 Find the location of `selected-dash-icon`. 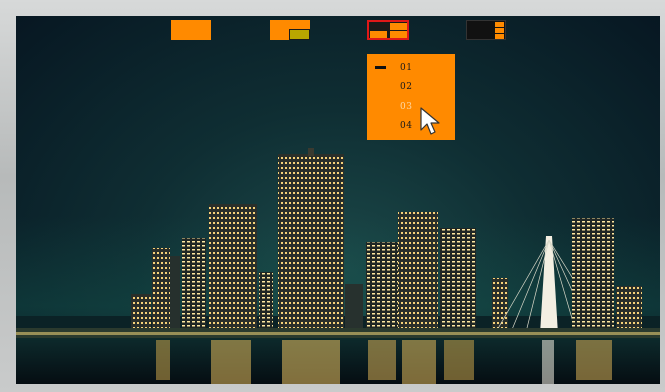

selected-dash-icon is located at coordinates (380, 67).